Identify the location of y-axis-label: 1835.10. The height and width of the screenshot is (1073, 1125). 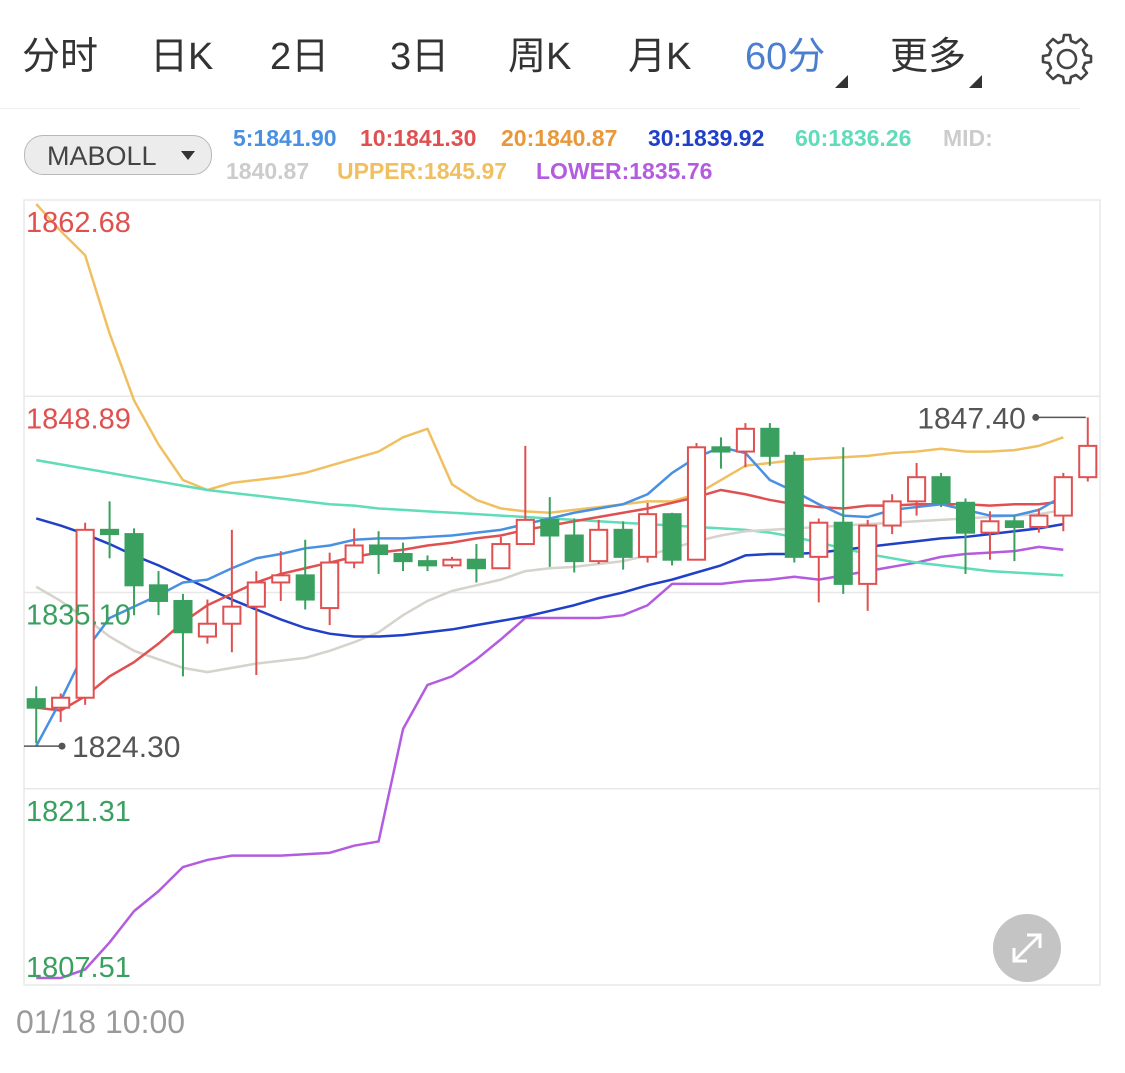
(78, 616).